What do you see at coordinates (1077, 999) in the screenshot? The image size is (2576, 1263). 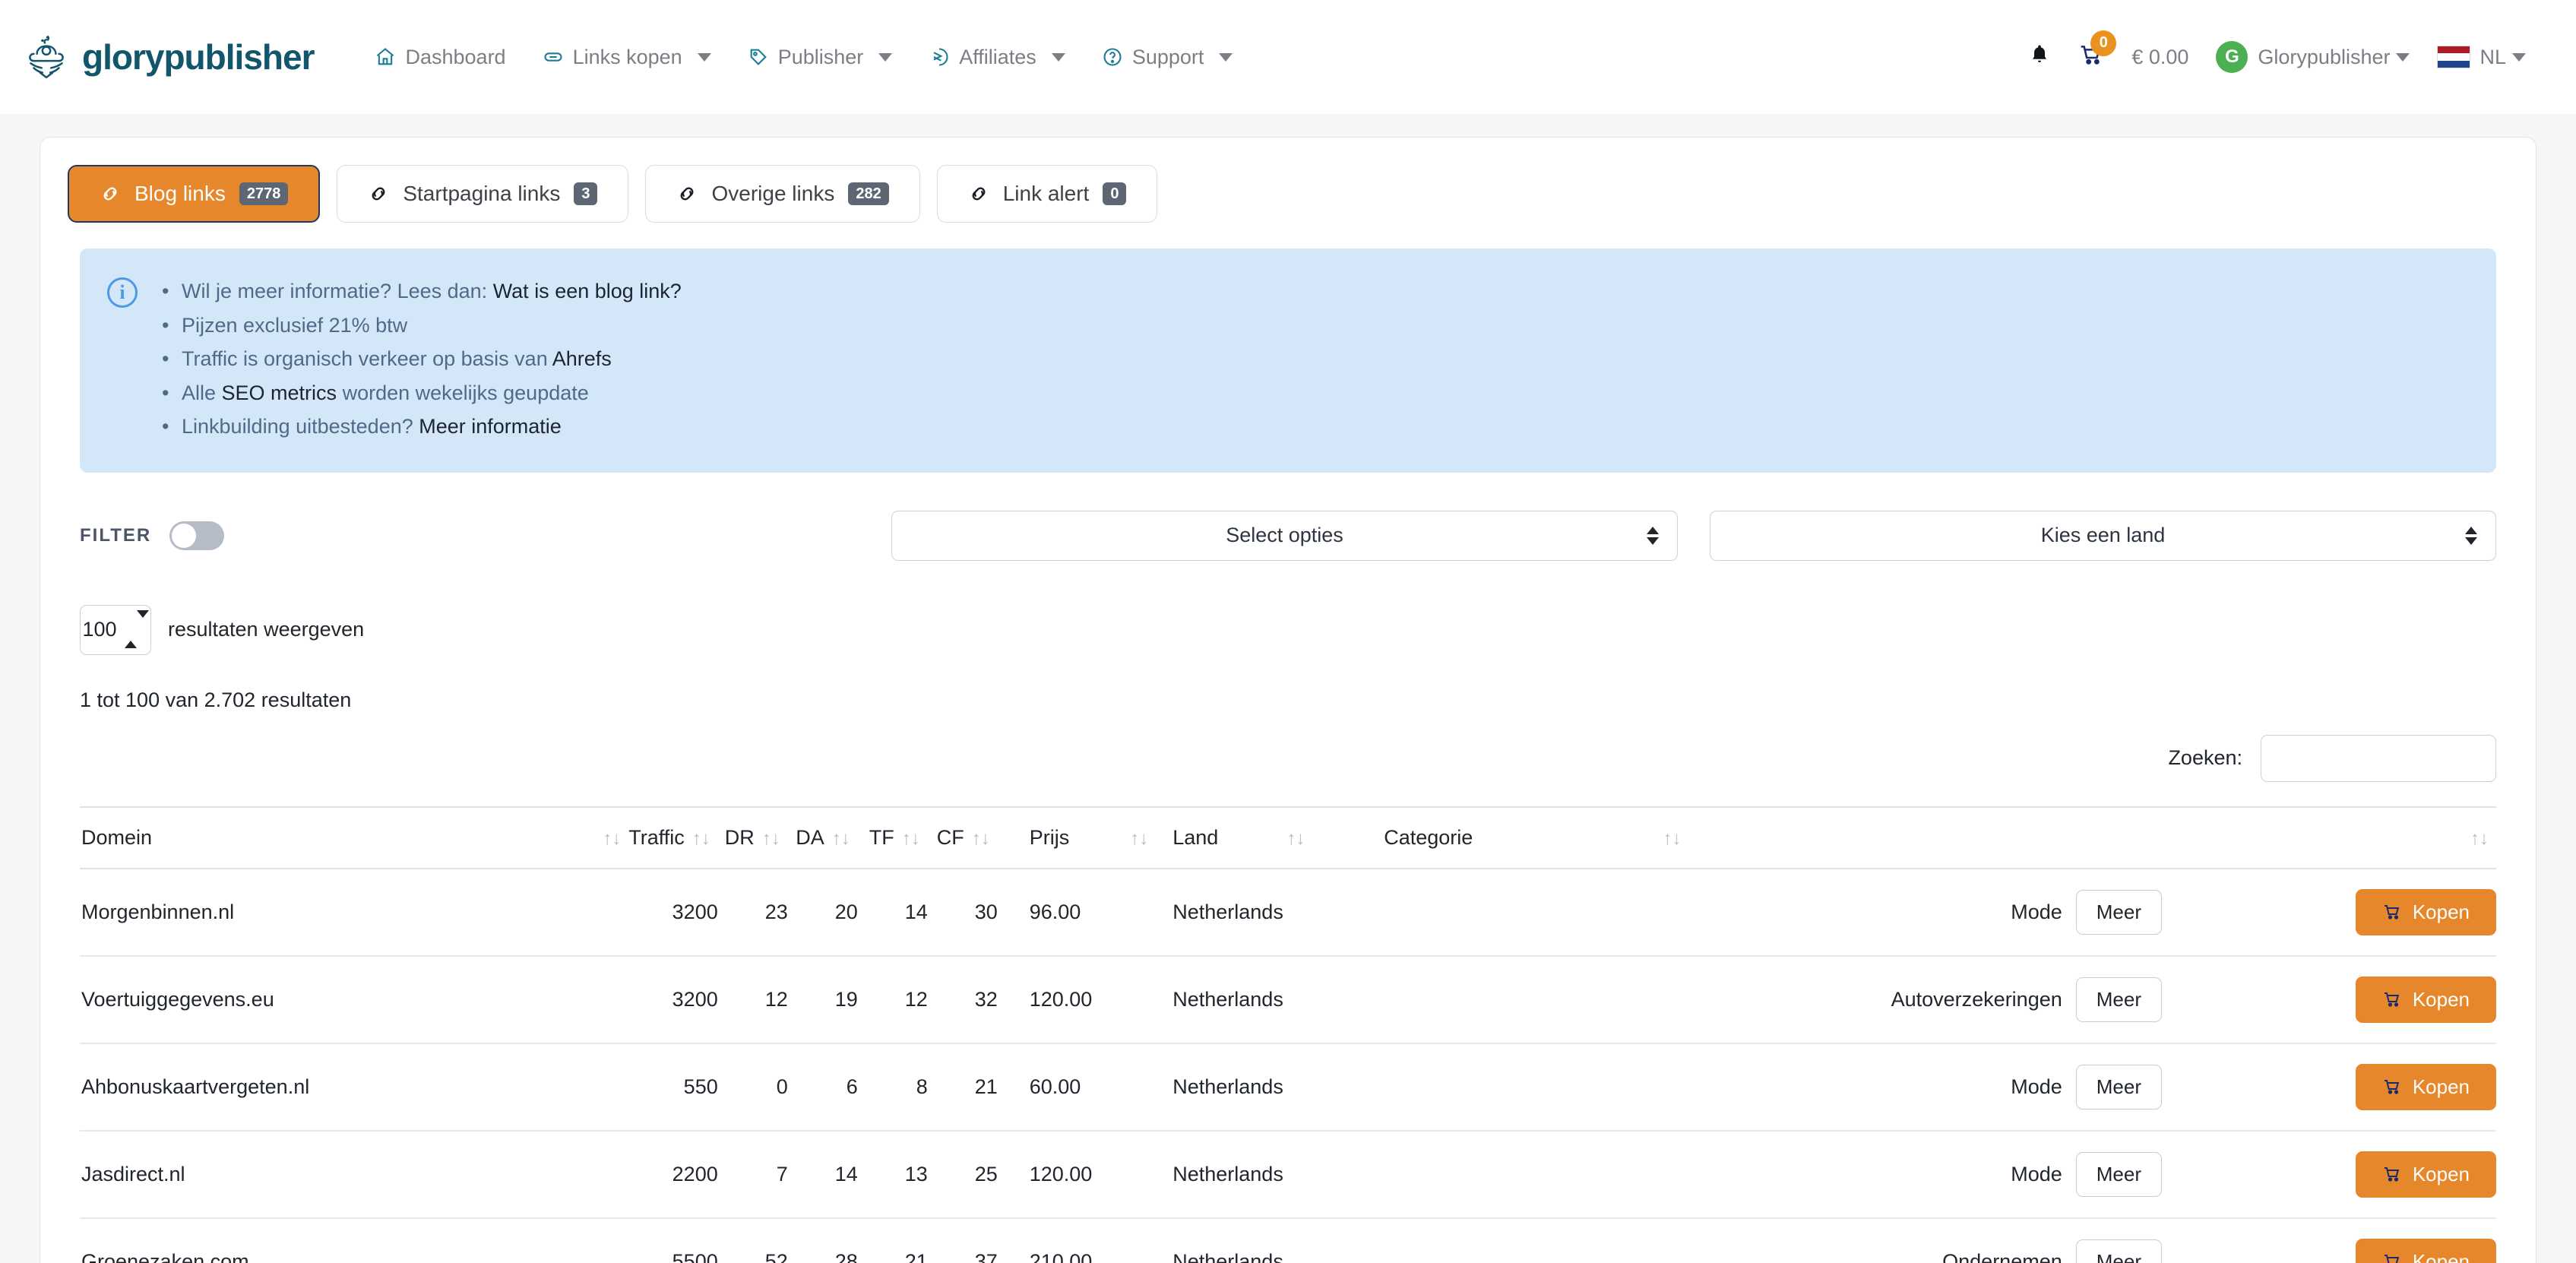 I see `cell-prijs: 120.00` at bounding box center [1077, 999].